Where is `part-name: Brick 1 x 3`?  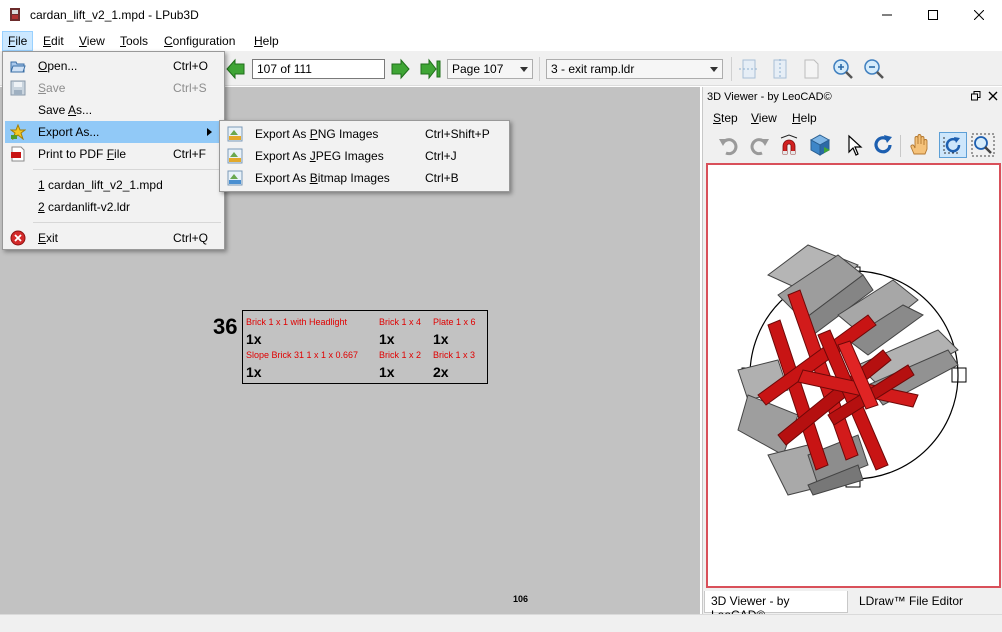 part-name: Brick 1 x 3 is located at coordinates (454, 355).